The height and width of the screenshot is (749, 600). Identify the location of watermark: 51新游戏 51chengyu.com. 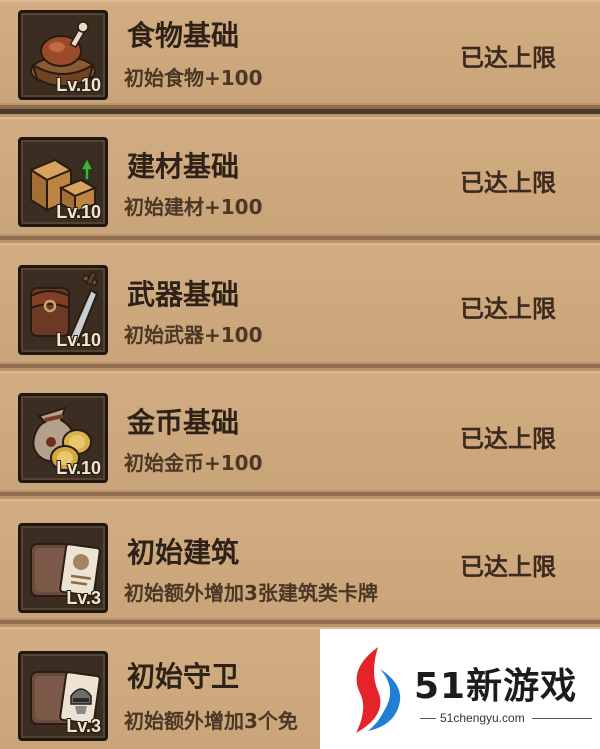
(460, 689).